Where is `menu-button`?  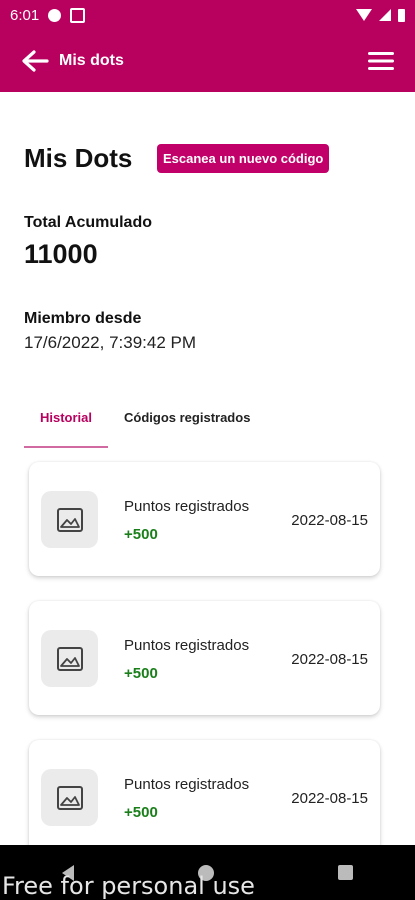
menu-button is located at coordinates (381, 61).